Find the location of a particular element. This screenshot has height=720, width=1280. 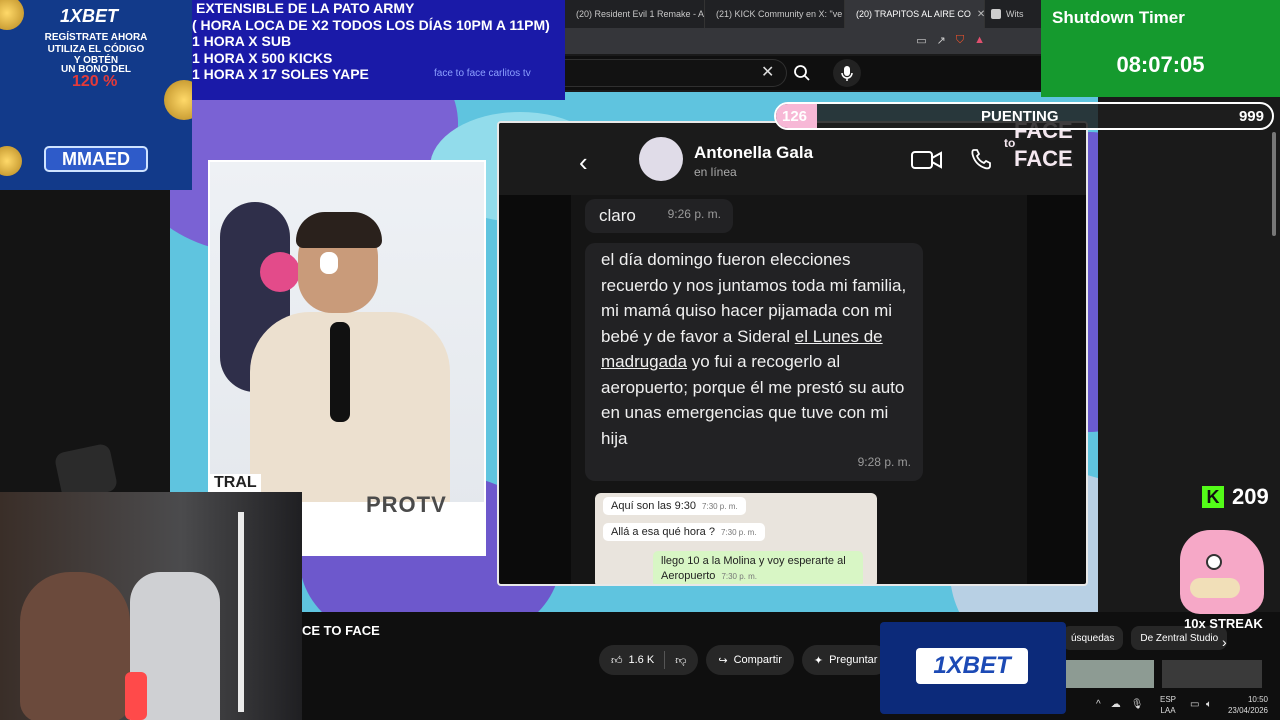

goal-name: PUENTING is located at coordinates (1020, 116).